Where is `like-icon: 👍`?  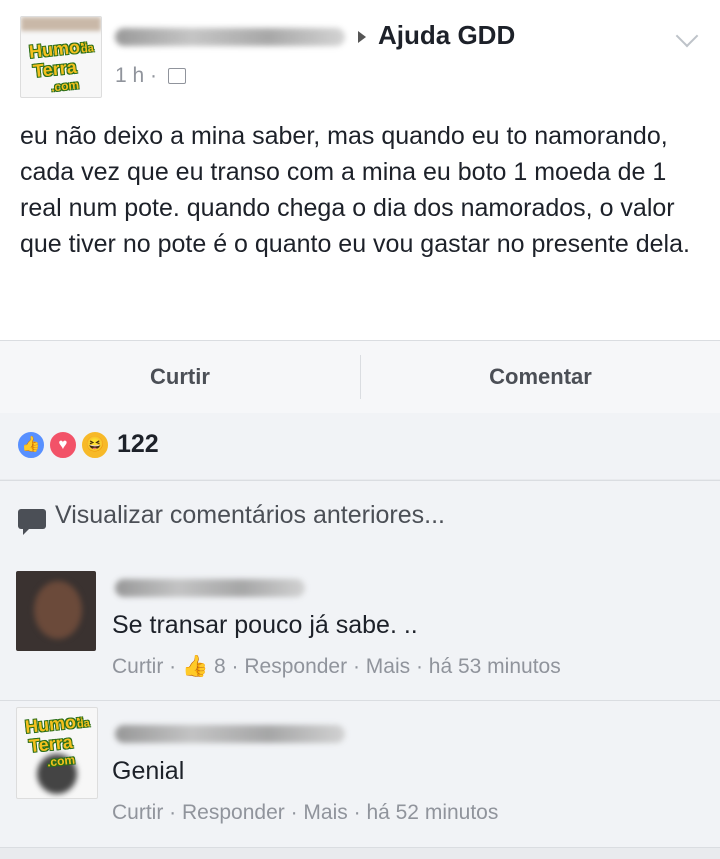
like-icon: 👍 is located at coordinates (31, 445).